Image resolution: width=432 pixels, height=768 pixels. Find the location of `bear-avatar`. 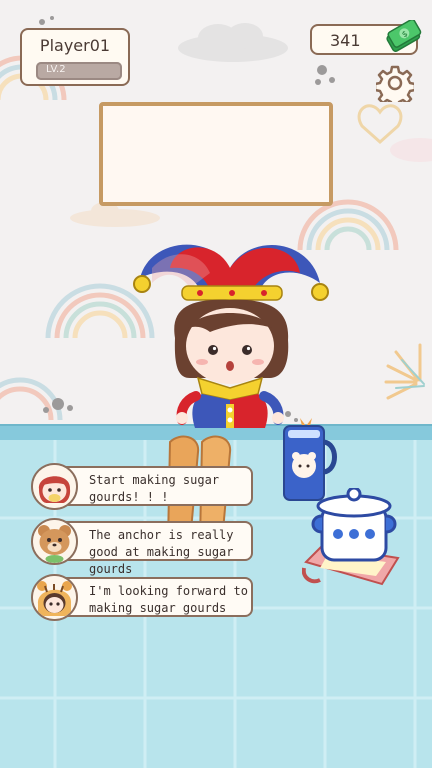

bear-avatar is located at coordinates (54, 541).